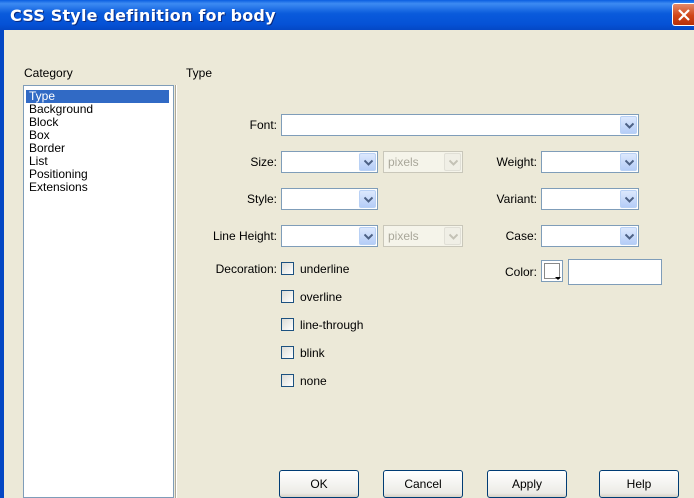 This screenshot has height=498, width=694. Describe the element at coordinates (48, 73) in the screenshot. I see `category-heading: Category` at that location.